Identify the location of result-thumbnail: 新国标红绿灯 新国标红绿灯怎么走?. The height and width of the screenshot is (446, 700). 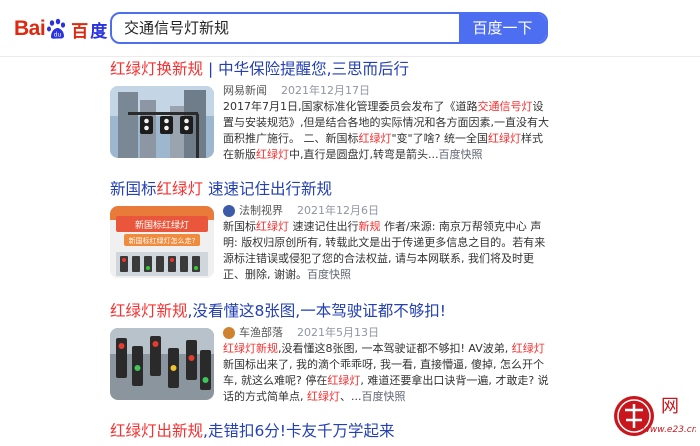
(162, 242).